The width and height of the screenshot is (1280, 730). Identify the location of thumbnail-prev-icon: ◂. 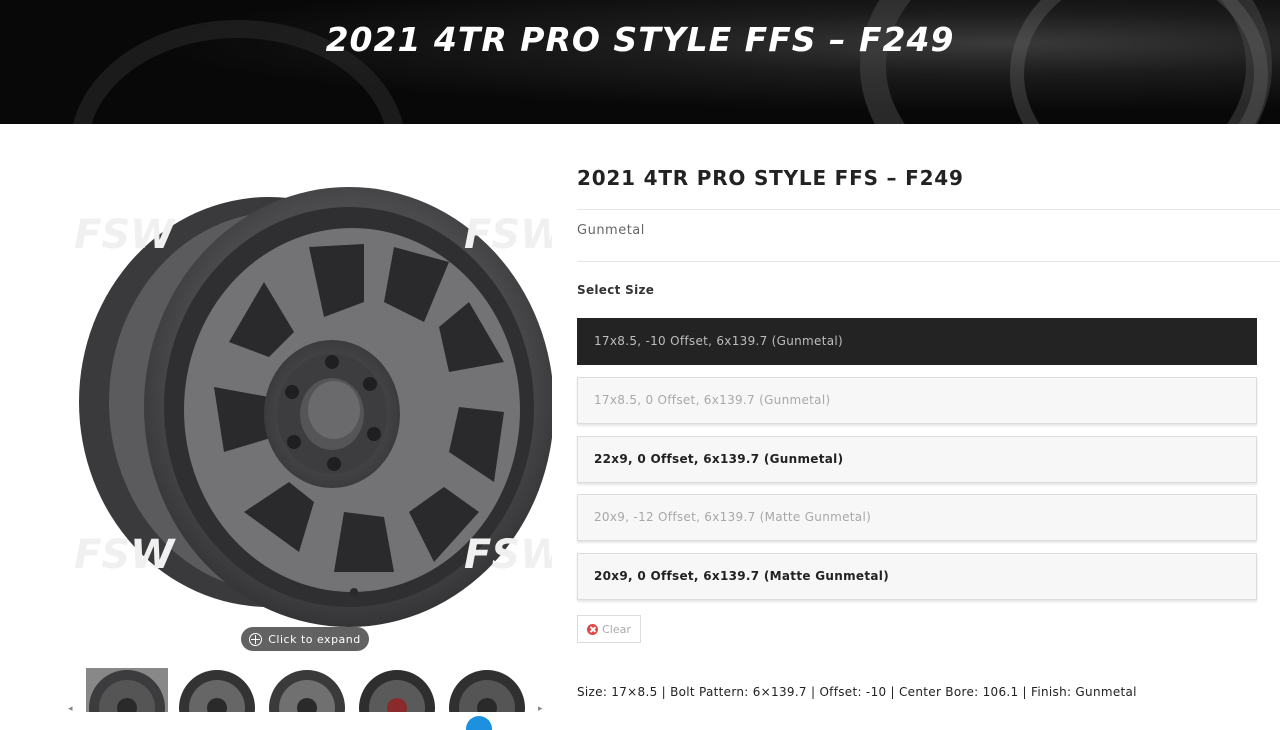
(70, 708).